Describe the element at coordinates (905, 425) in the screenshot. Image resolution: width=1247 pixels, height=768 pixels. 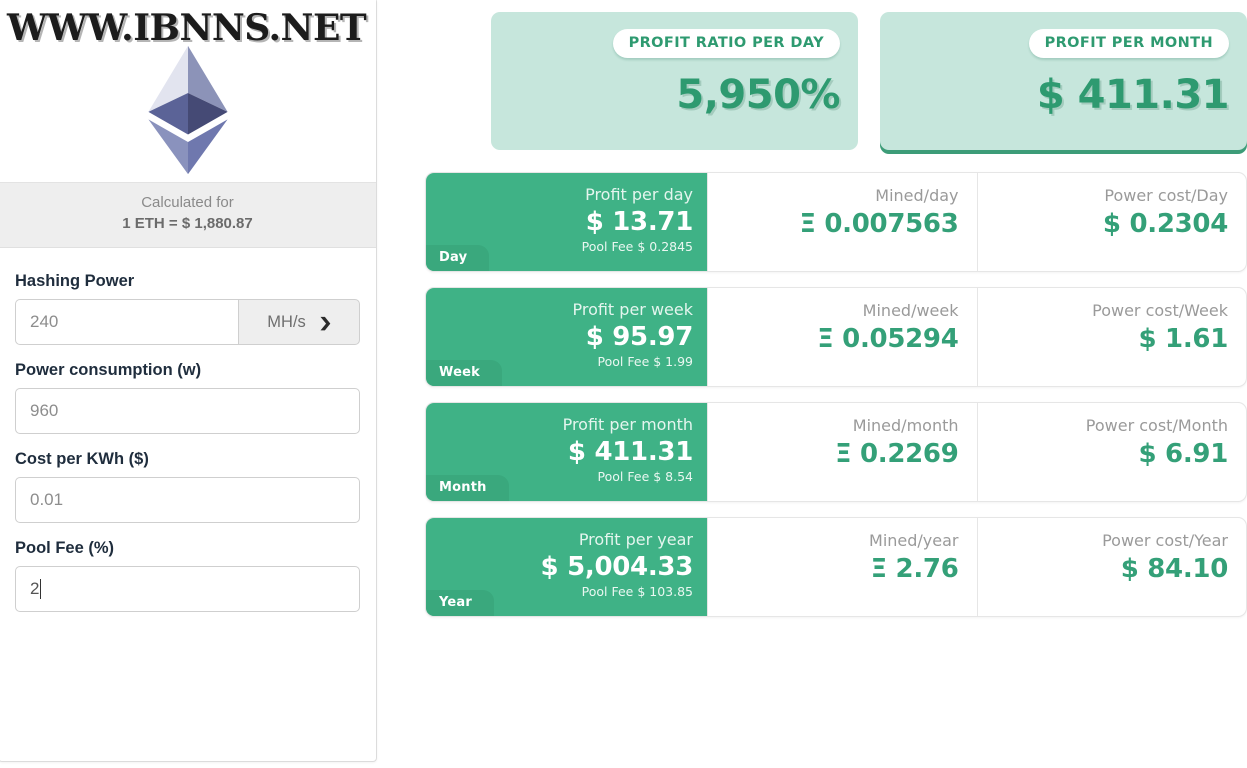
I see `mined-label-month: Mined/month` at that location.